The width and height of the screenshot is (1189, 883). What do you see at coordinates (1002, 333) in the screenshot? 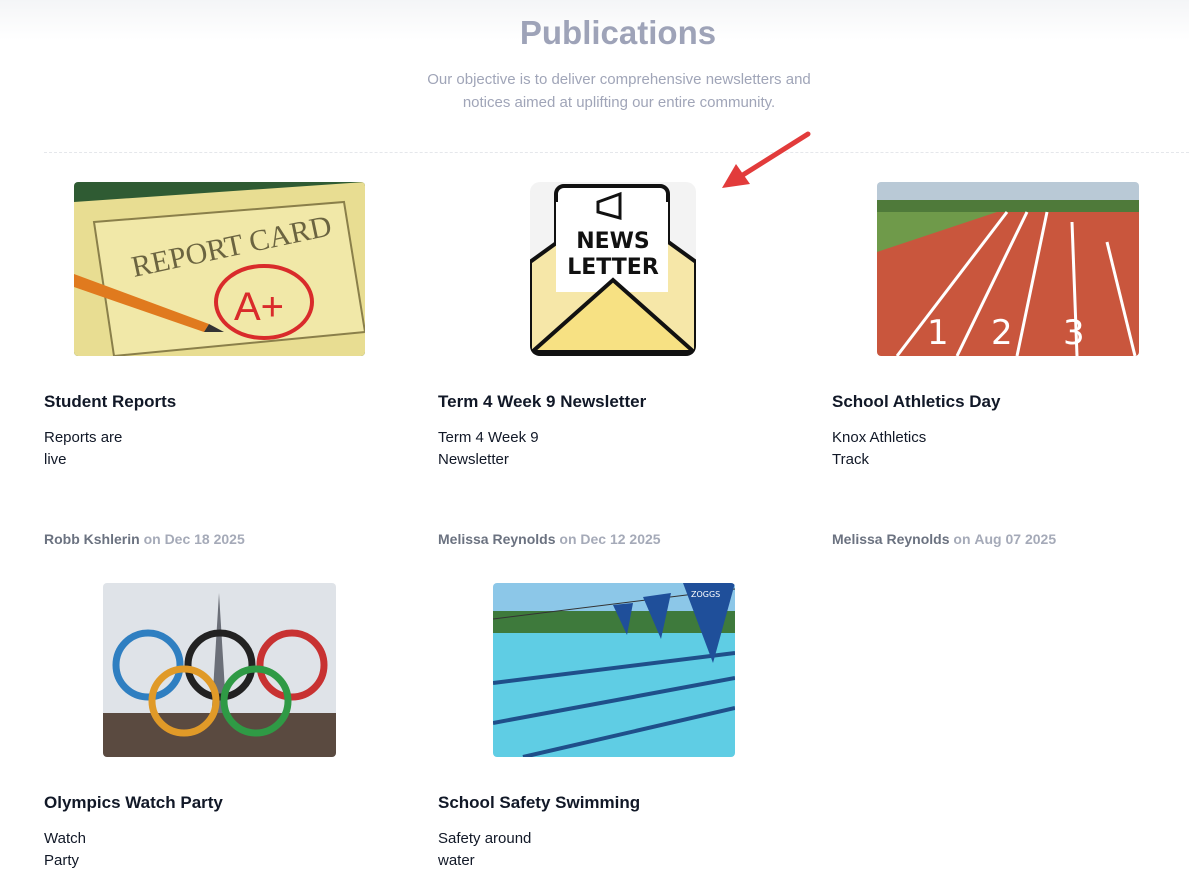
I see `lane-number: 2` at bounding box center [1002, 333].